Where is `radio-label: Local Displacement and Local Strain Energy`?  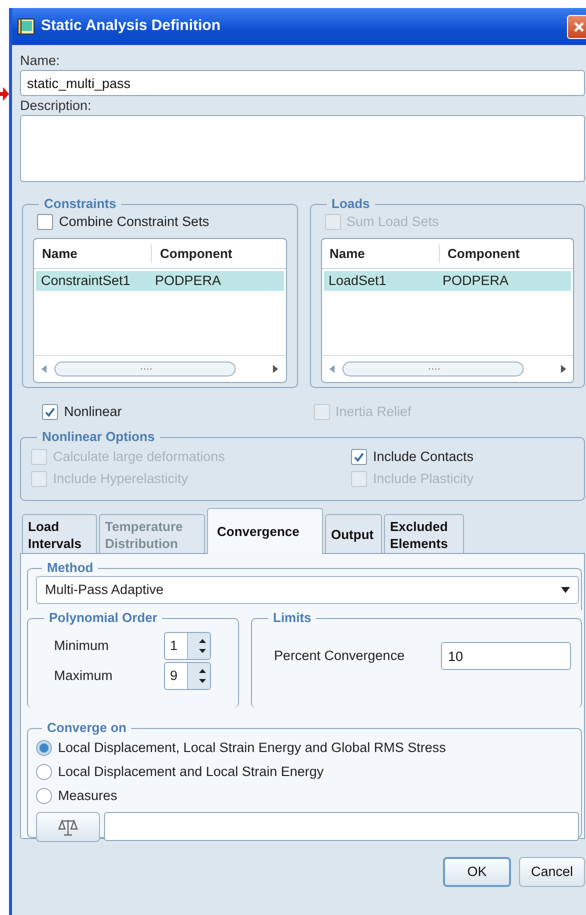 radio-label: Local Displacement and Local Strain Energy is located at coordinates (191, 772).